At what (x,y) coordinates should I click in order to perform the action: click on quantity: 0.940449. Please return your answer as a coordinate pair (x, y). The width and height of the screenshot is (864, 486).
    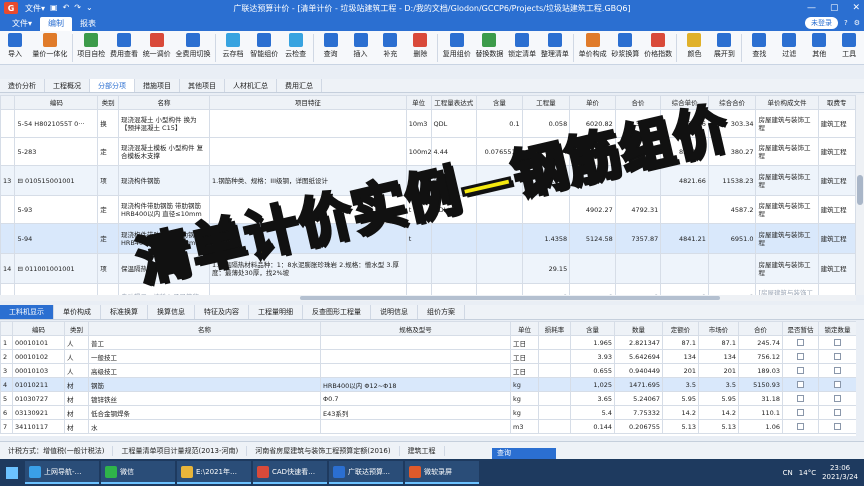
    Looking at the image, I should click on (638, 370).